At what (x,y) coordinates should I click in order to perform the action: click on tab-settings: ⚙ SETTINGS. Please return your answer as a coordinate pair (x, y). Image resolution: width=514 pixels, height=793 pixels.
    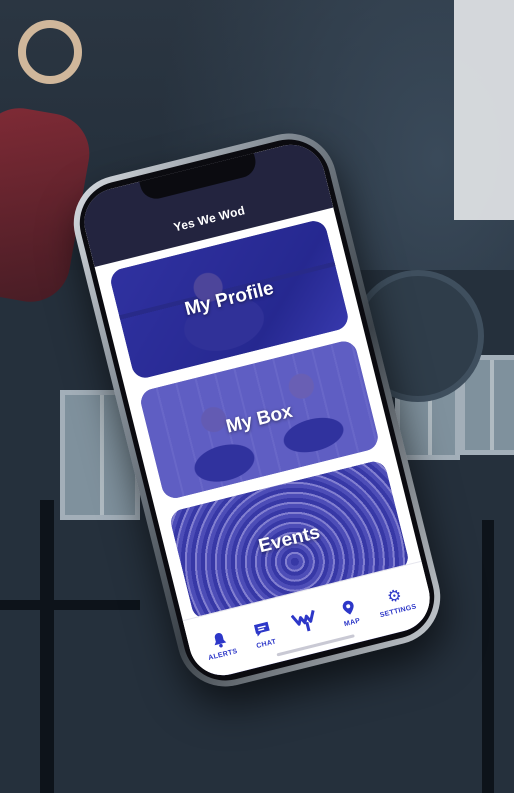
    Looking at the image, I should click on (396, 601).